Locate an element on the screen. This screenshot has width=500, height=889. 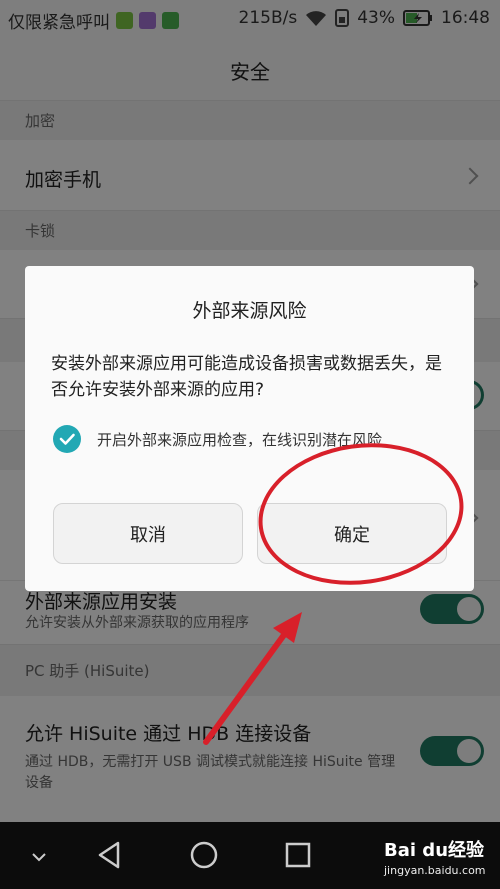
watermark-url: jingyan.baidu.com is located at coordinates (435, 870).